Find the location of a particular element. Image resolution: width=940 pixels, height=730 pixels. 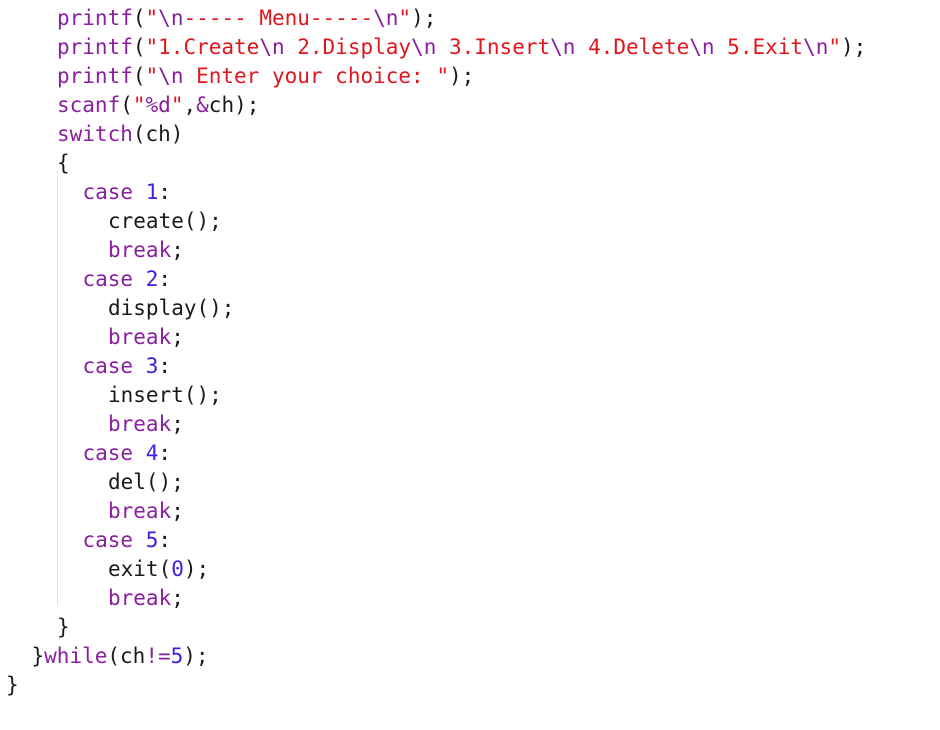

code-line: case 3: is located at coordinates (127, 366).